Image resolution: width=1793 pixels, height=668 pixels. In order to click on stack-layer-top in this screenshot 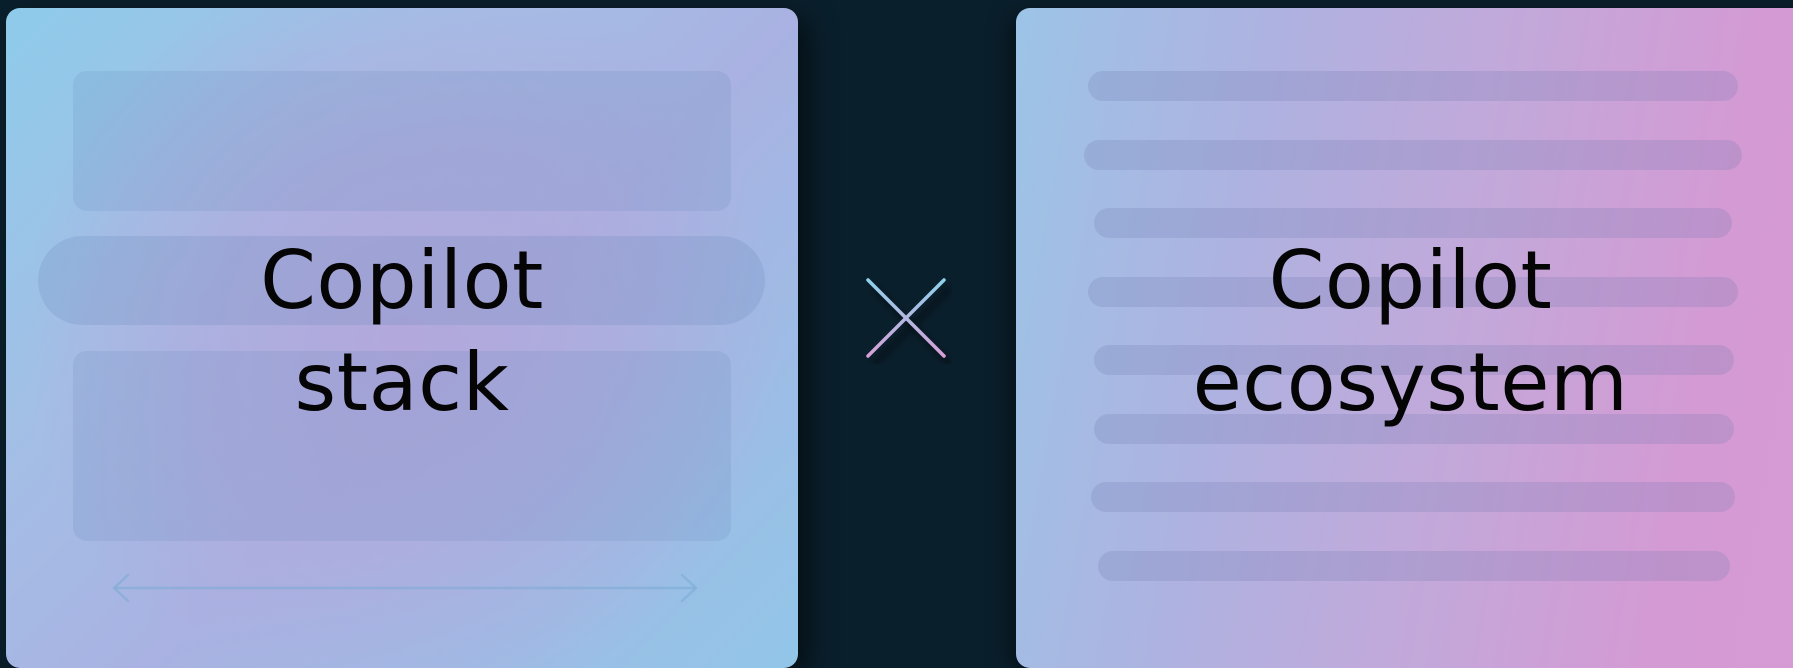, I will do `click(402, 141)`.